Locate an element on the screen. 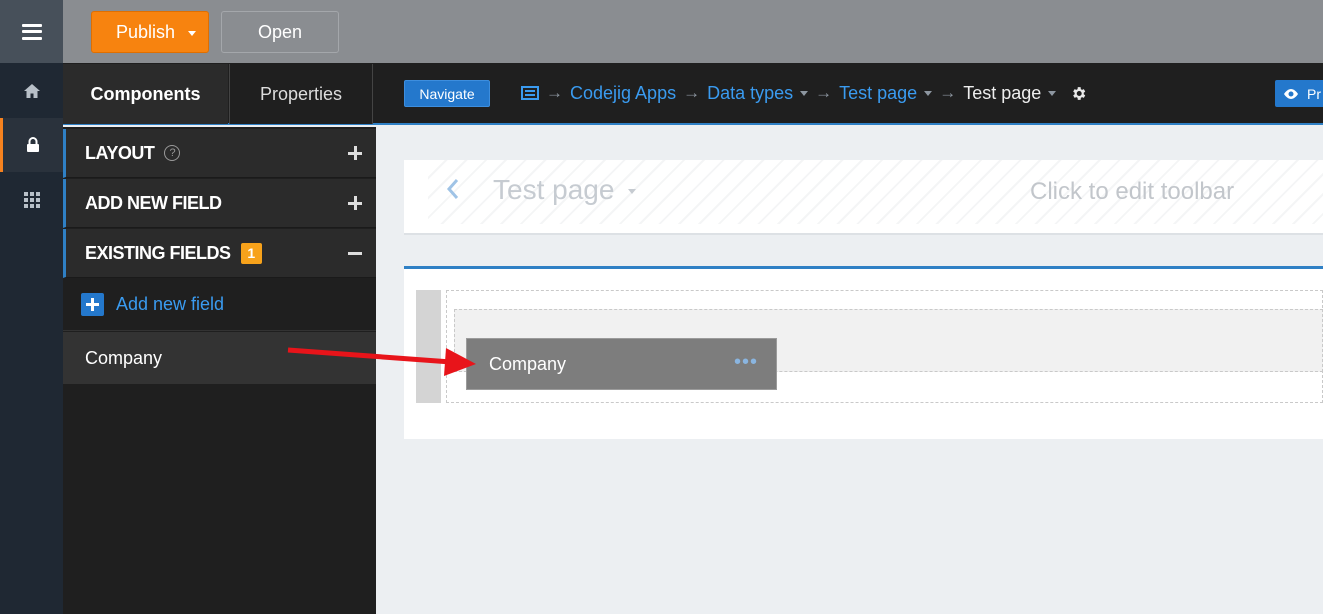  page-title: Test page is located at coordinates (565, 190).